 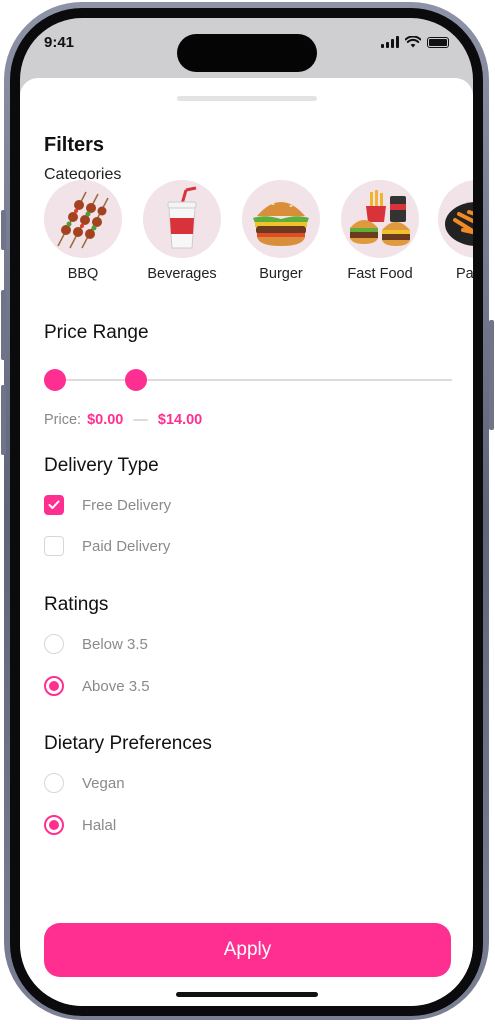 I want to click on vegan-option: Vegan, so click(x=84, y=783).